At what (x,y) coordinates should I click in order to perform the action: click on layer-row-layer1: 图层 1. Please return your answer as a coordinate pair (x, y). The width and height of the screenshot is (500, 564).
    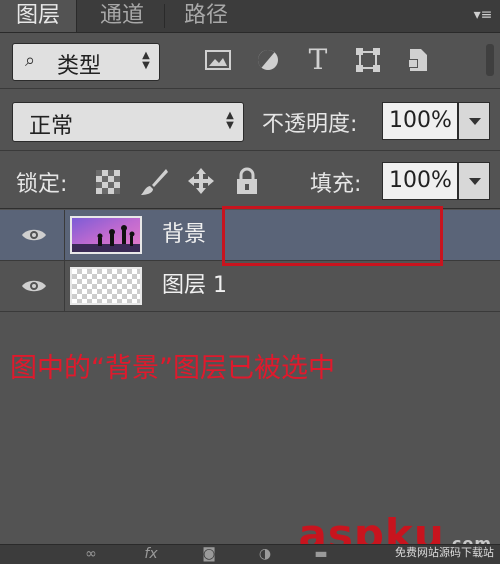
    Looking at the image, I should click on (250, 286).